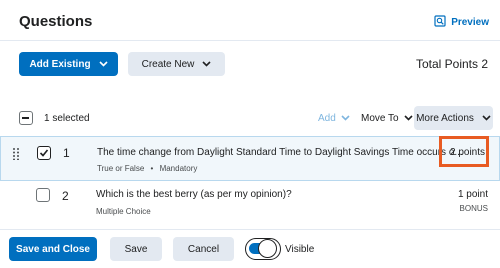 The width and height of the screenshot is (500, 268). I want to click on preview-link: Preview, so click(461, 22).